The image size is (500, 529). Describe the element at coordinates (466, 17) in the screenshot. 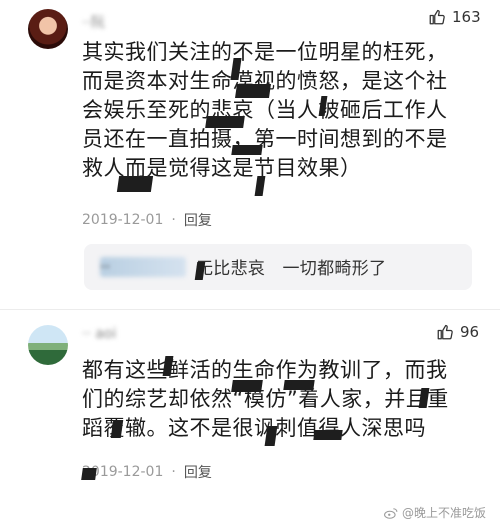

I see `like-count: 163` at that location.